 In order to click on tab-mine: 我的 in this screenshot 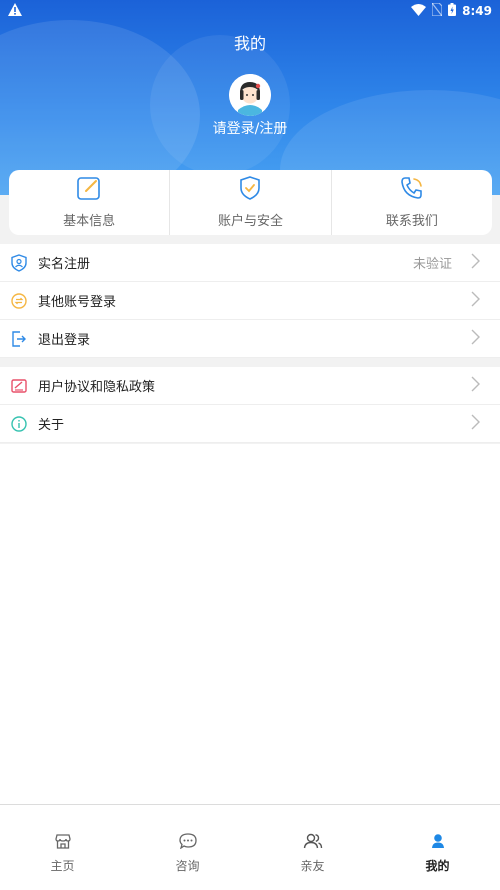, I will do `click(437, 847)`.